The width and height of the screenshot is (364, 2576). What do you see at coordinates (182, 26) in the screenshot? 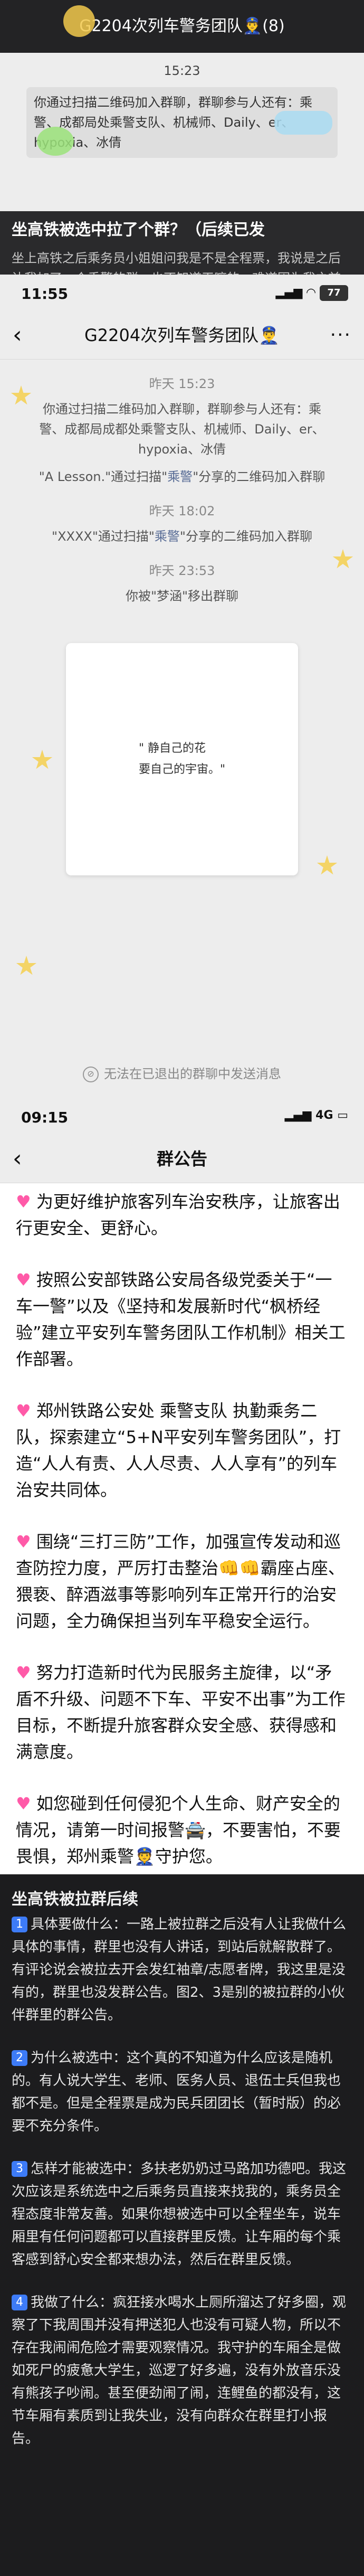
I see `preview-header-title: G2204次列车警务团队👮‍♂️(8)` at bounding box center [182, 26].